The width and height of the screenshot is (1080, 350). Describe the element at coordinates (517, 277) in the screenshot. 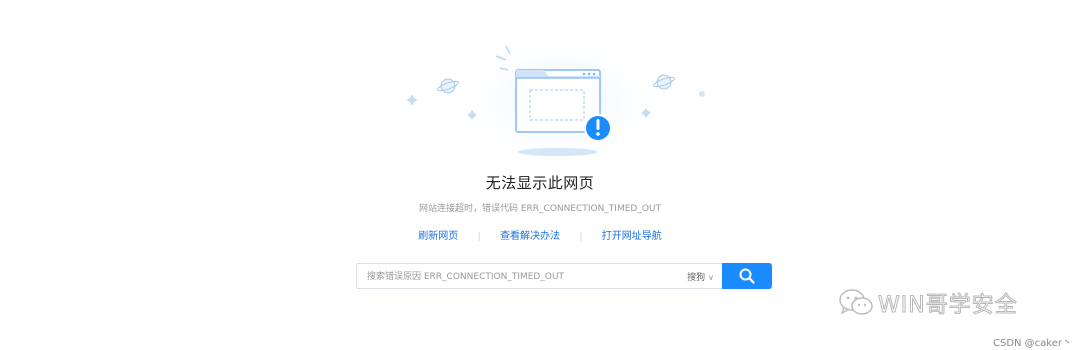

I see `search-input` at that location.